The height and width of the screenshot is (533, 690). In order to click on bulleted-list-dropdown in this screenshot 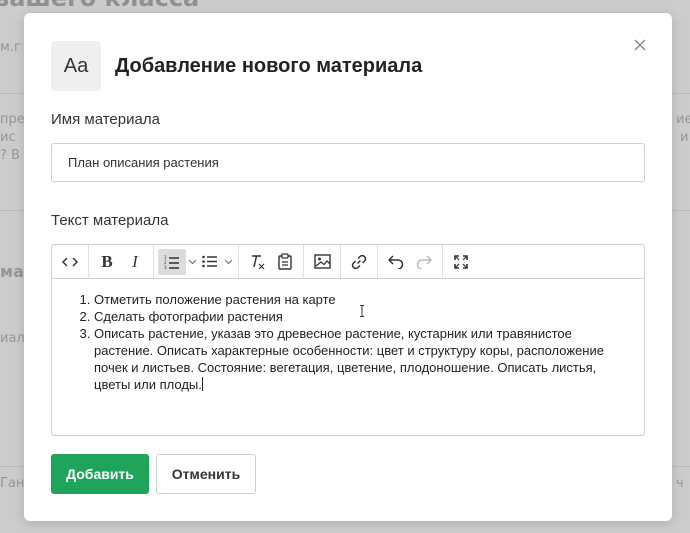, I will do `click(228, 262)`.